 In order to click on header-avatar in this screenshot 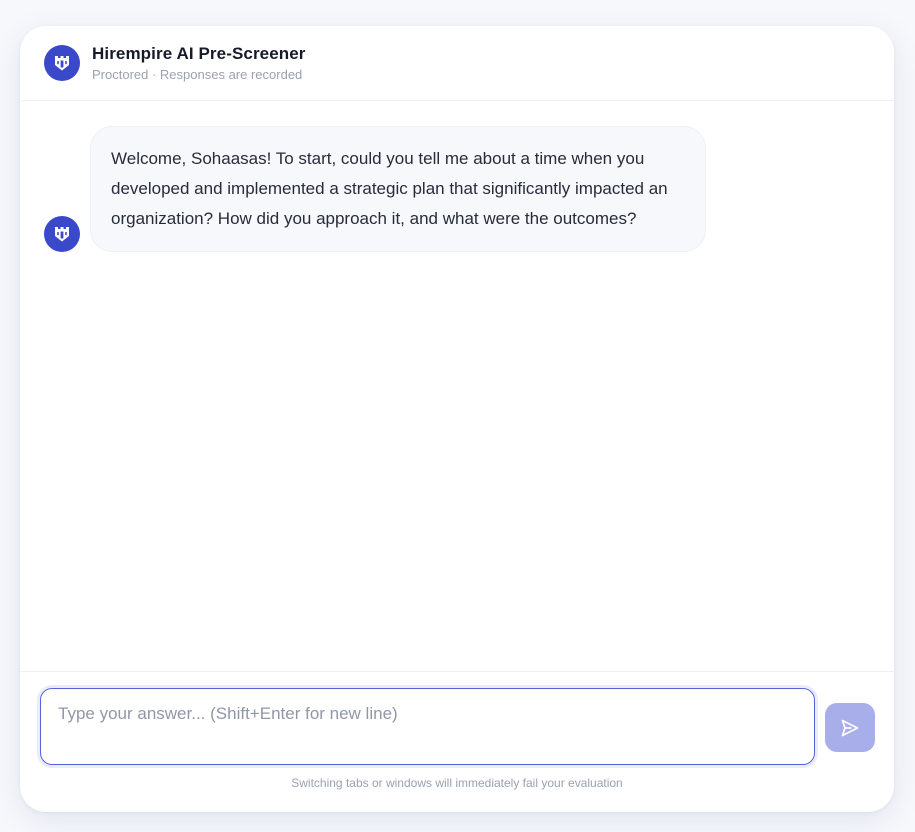, I will do `click(62, 63)`.